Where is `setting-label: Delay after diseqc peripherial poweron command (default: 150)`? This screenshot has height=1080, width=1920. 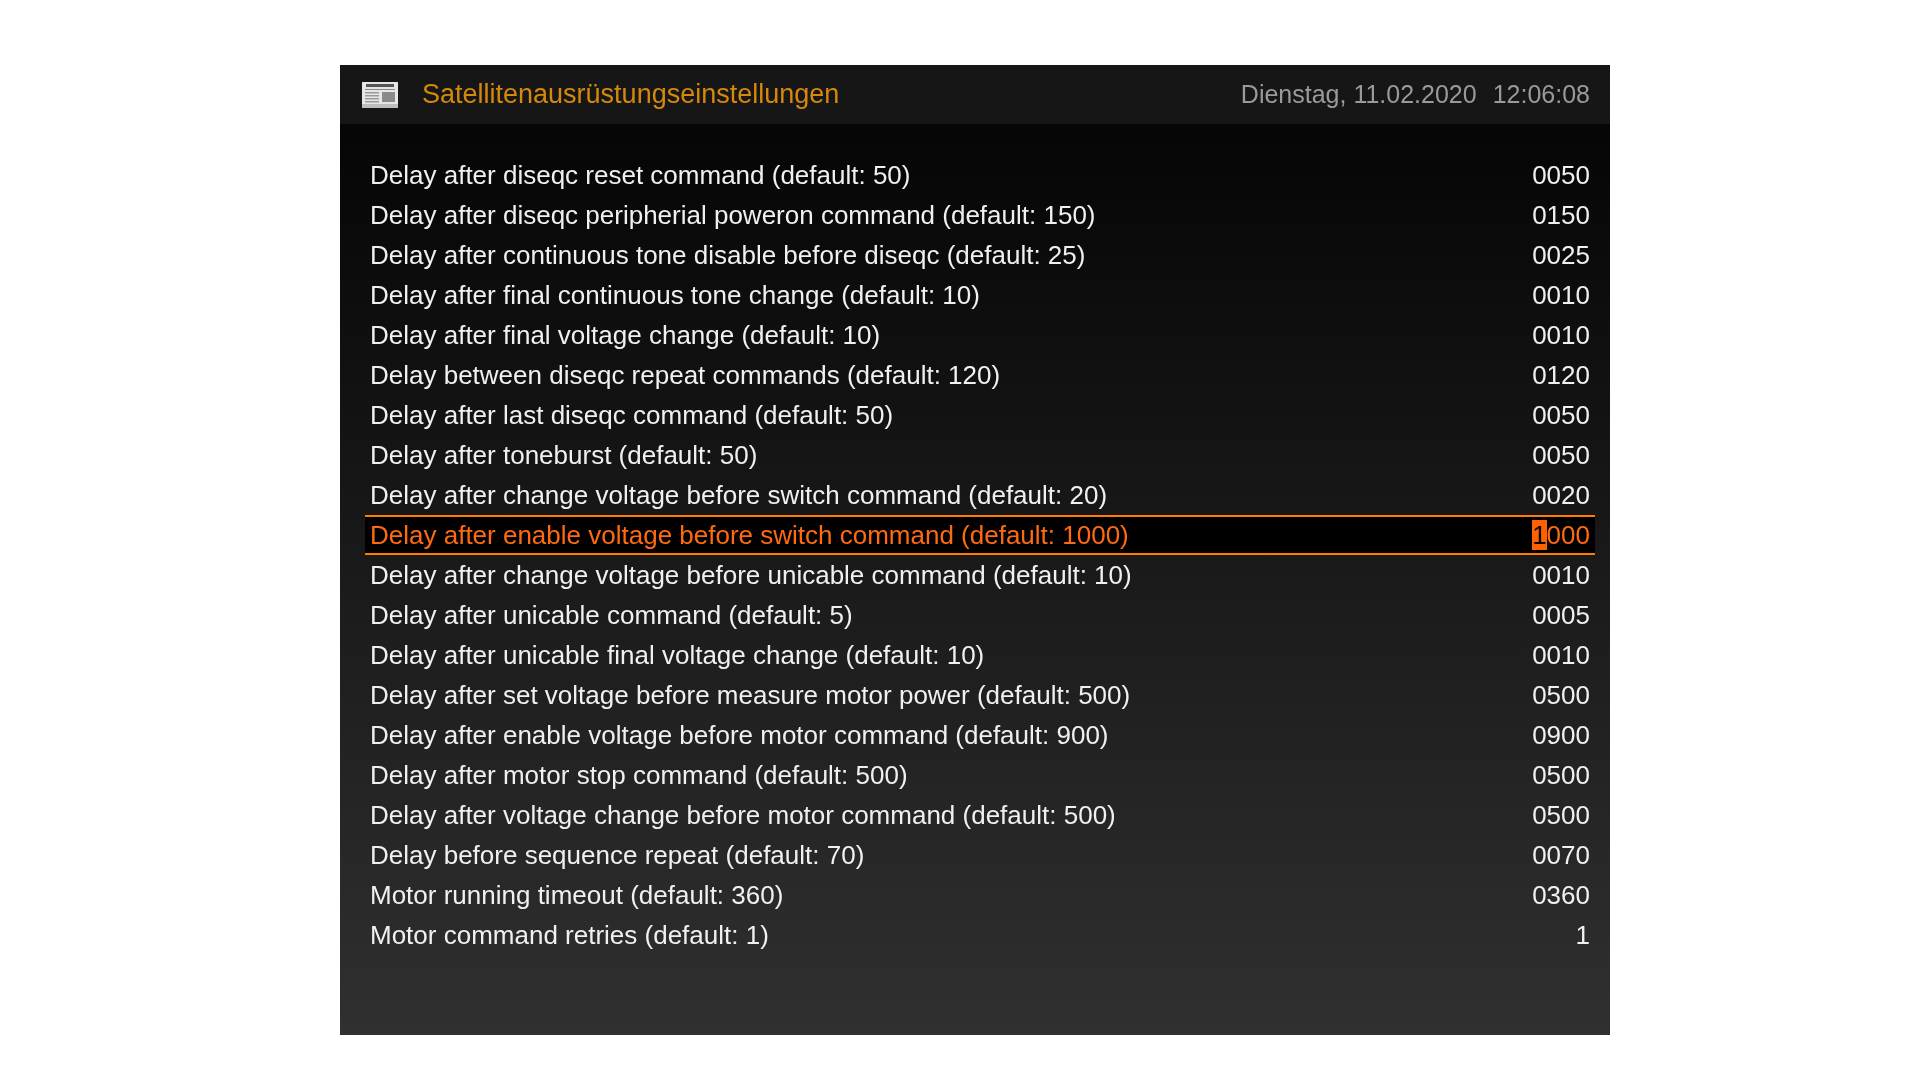 setting-label: Delay after diseqc peripherial poweron command (default: 150) is located at coordinates (733, 215).